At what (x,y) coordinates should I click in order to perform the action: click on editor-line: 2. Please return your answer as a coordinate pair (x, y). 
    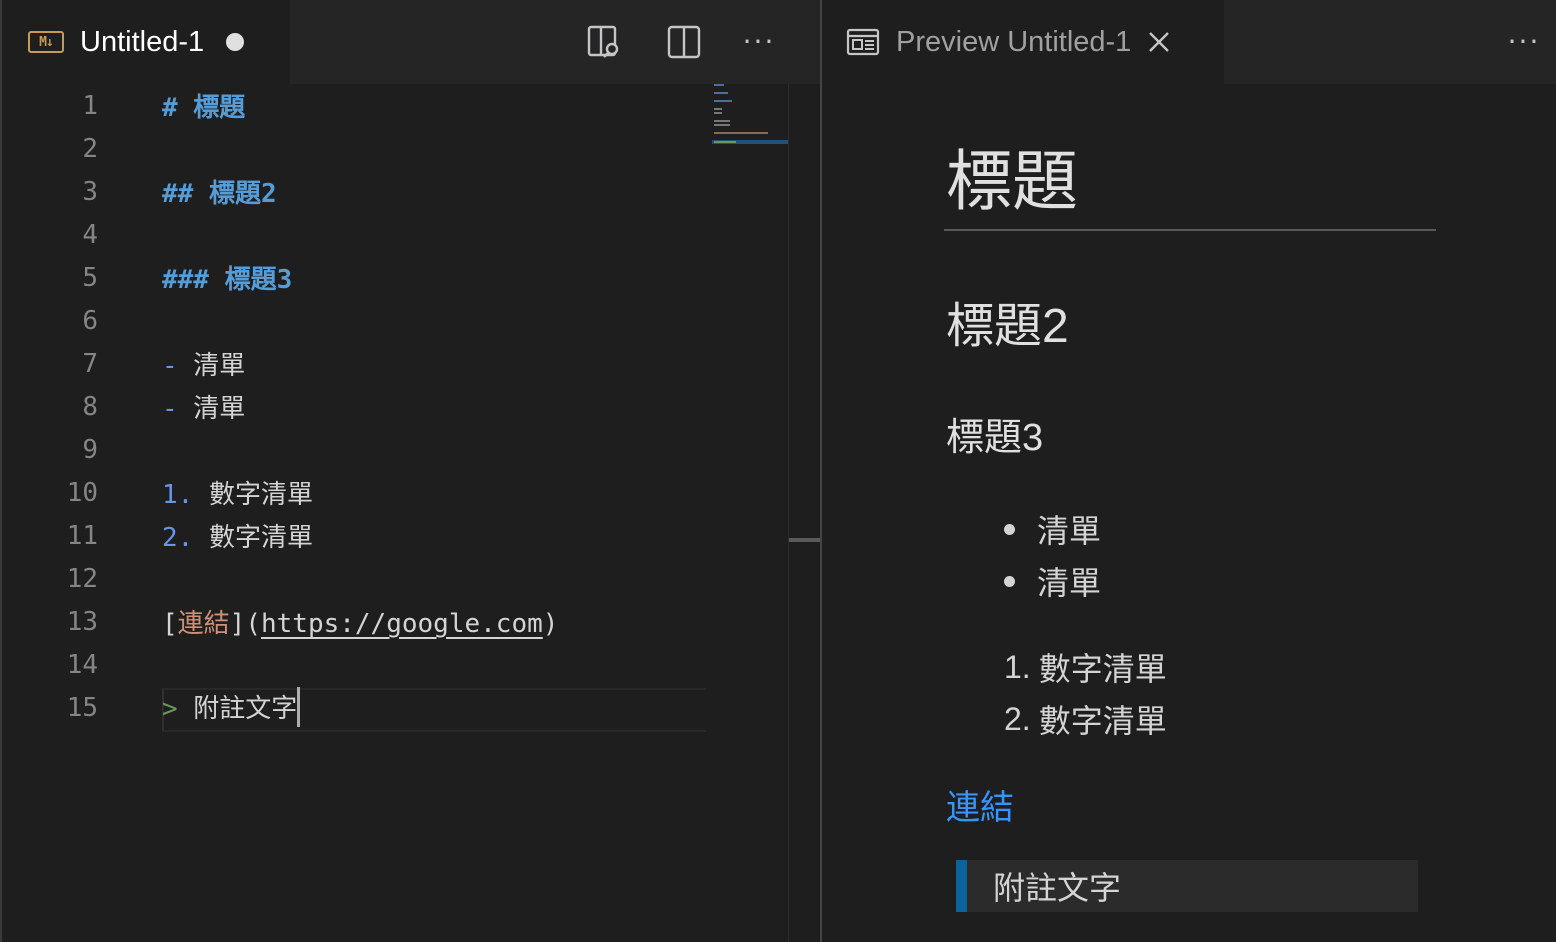
    Looking at the image, I should click on (395, 148).